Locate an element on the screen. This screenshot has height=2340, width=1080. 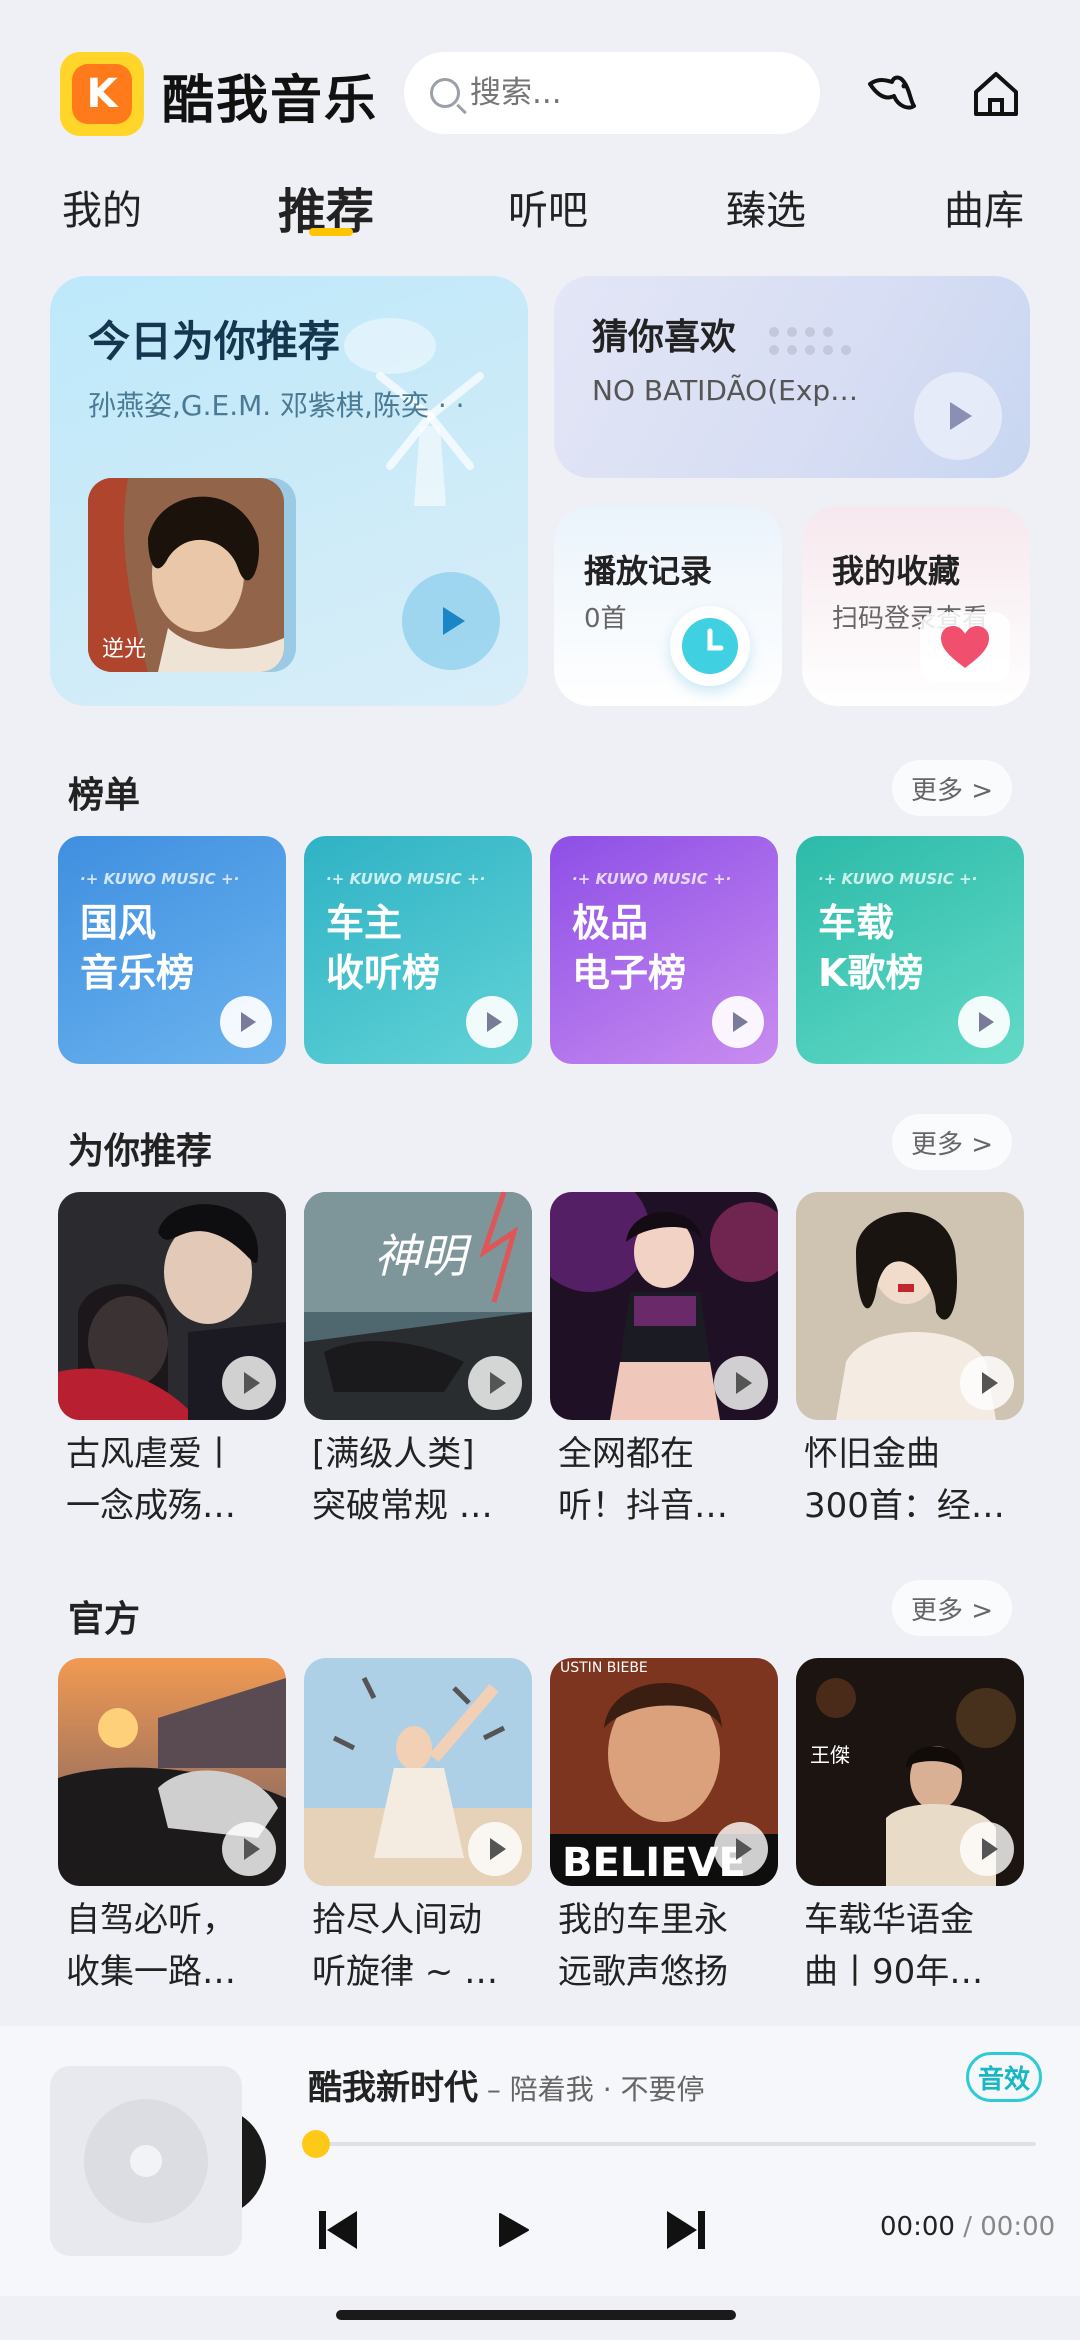
chart-name-line2: 电子榜 is located at coordinates (629, 973).